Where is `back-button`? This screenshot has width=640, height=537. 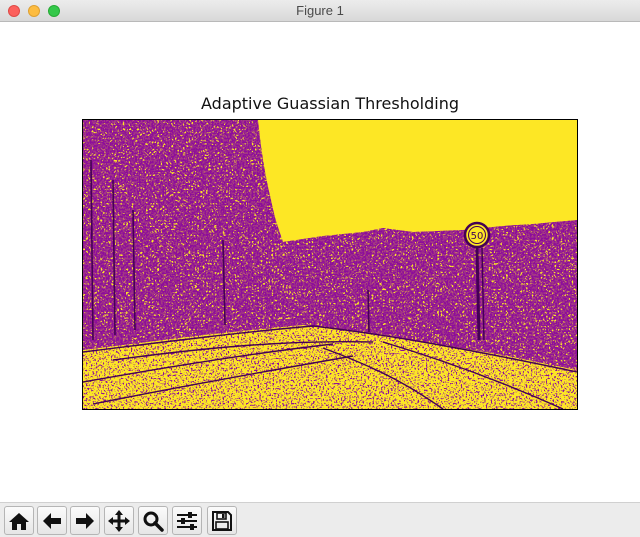
back-button is located at coordinates (52, 520).